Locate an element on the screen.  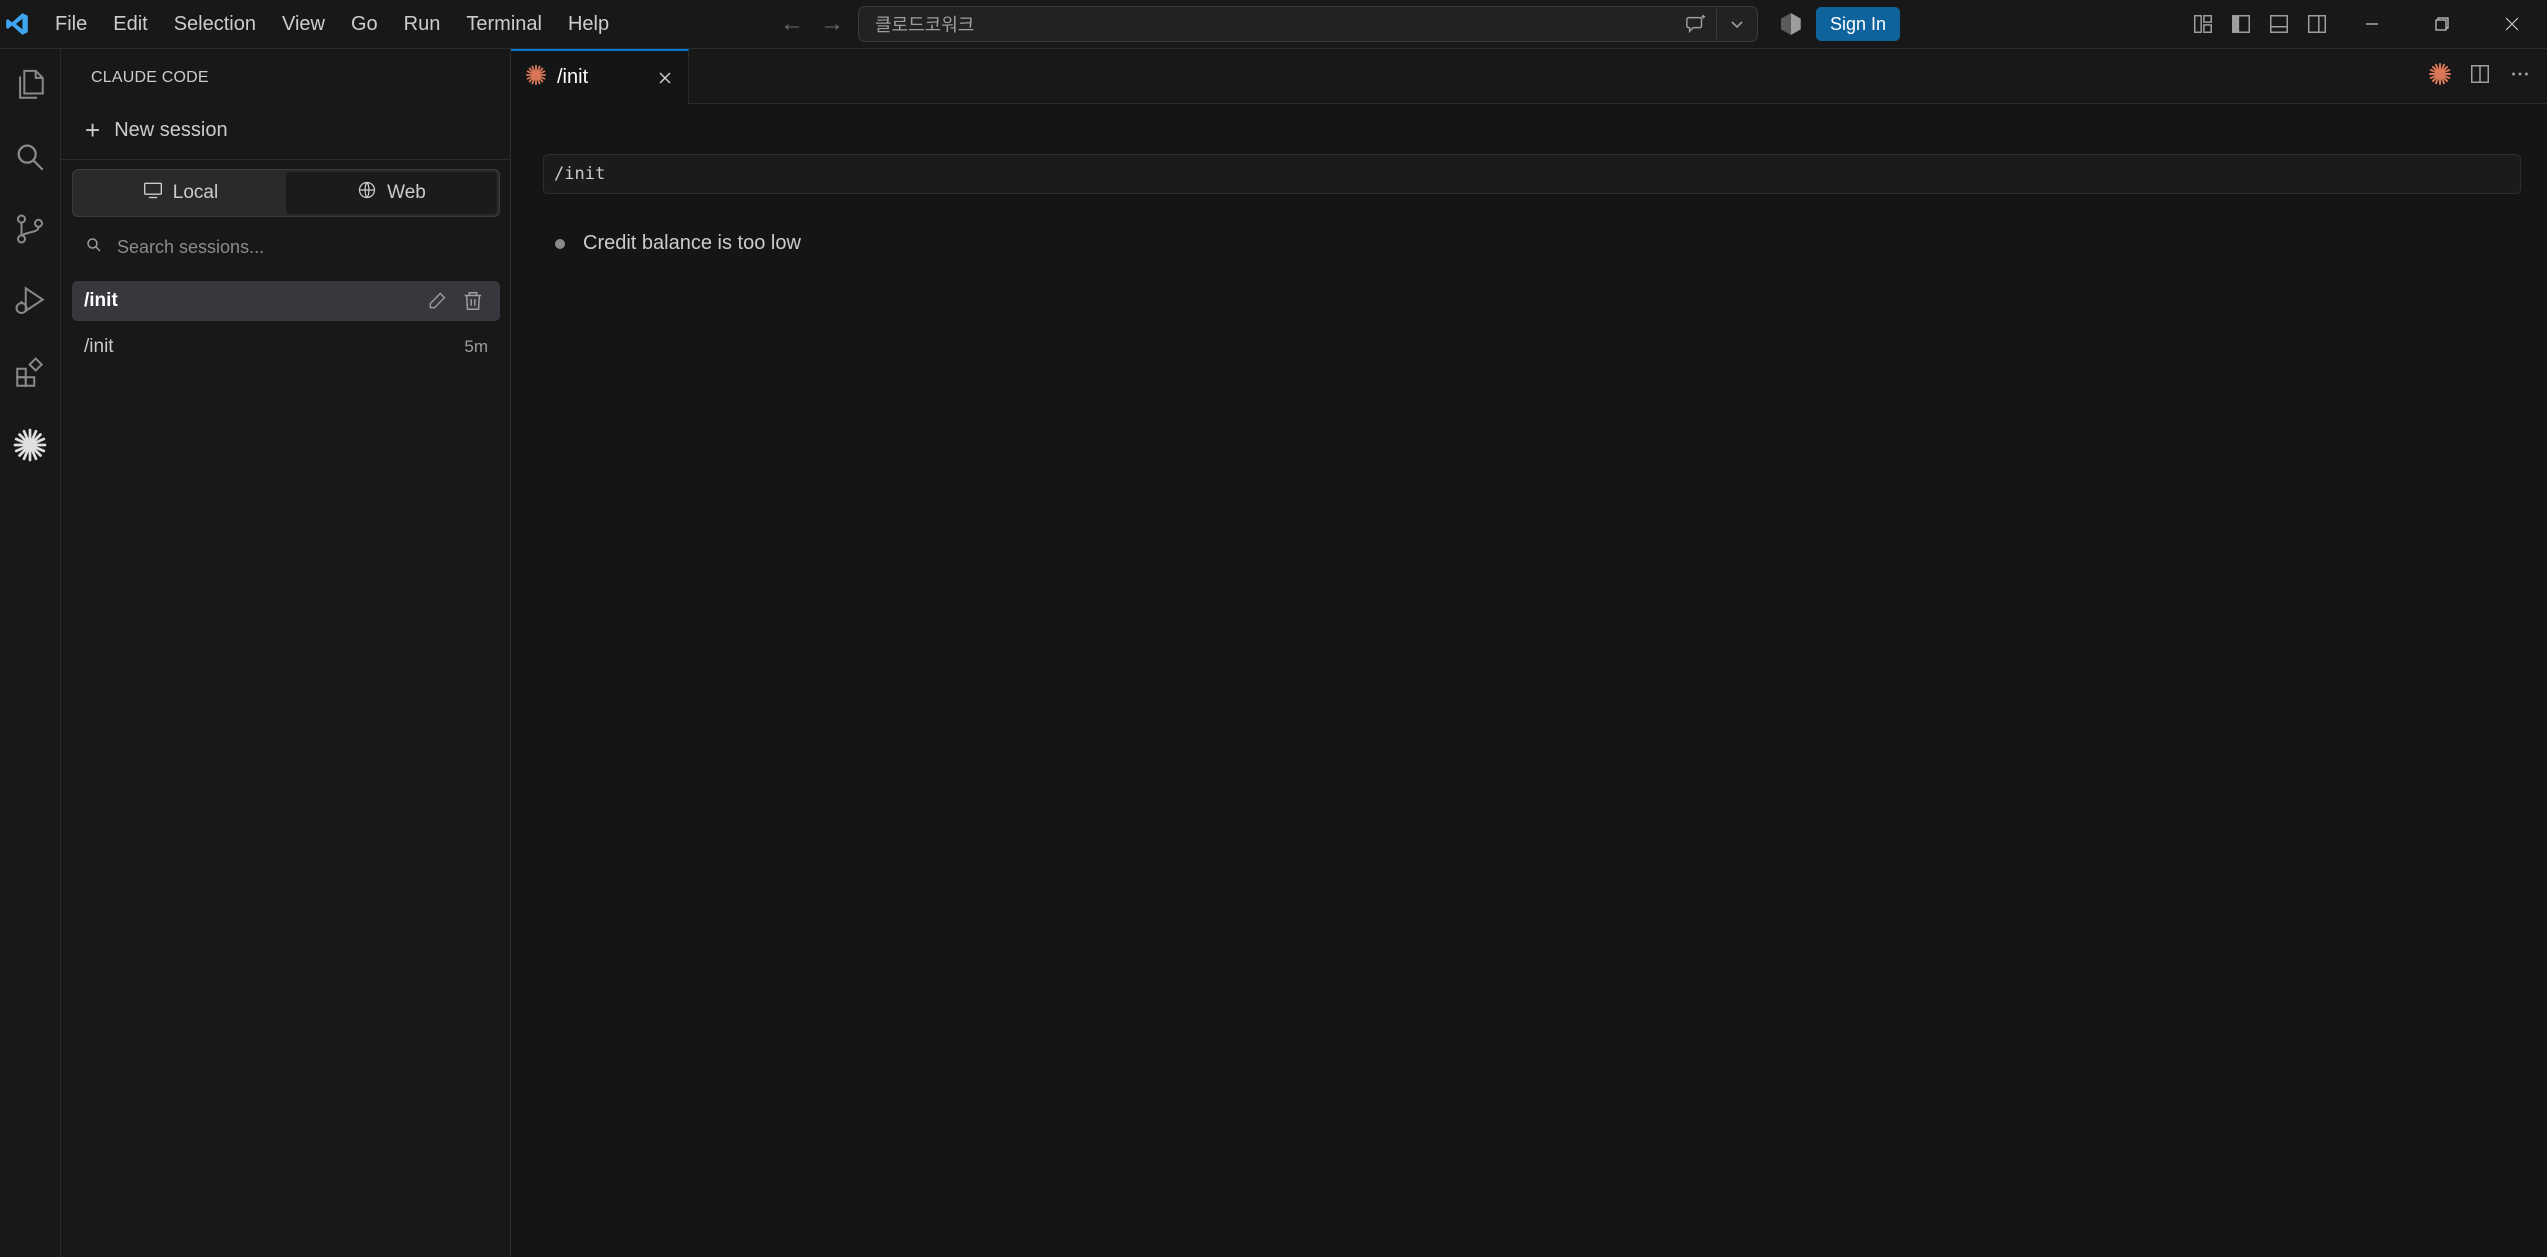
message-text: Credit balance is too low is located at coordinates (692, 243).